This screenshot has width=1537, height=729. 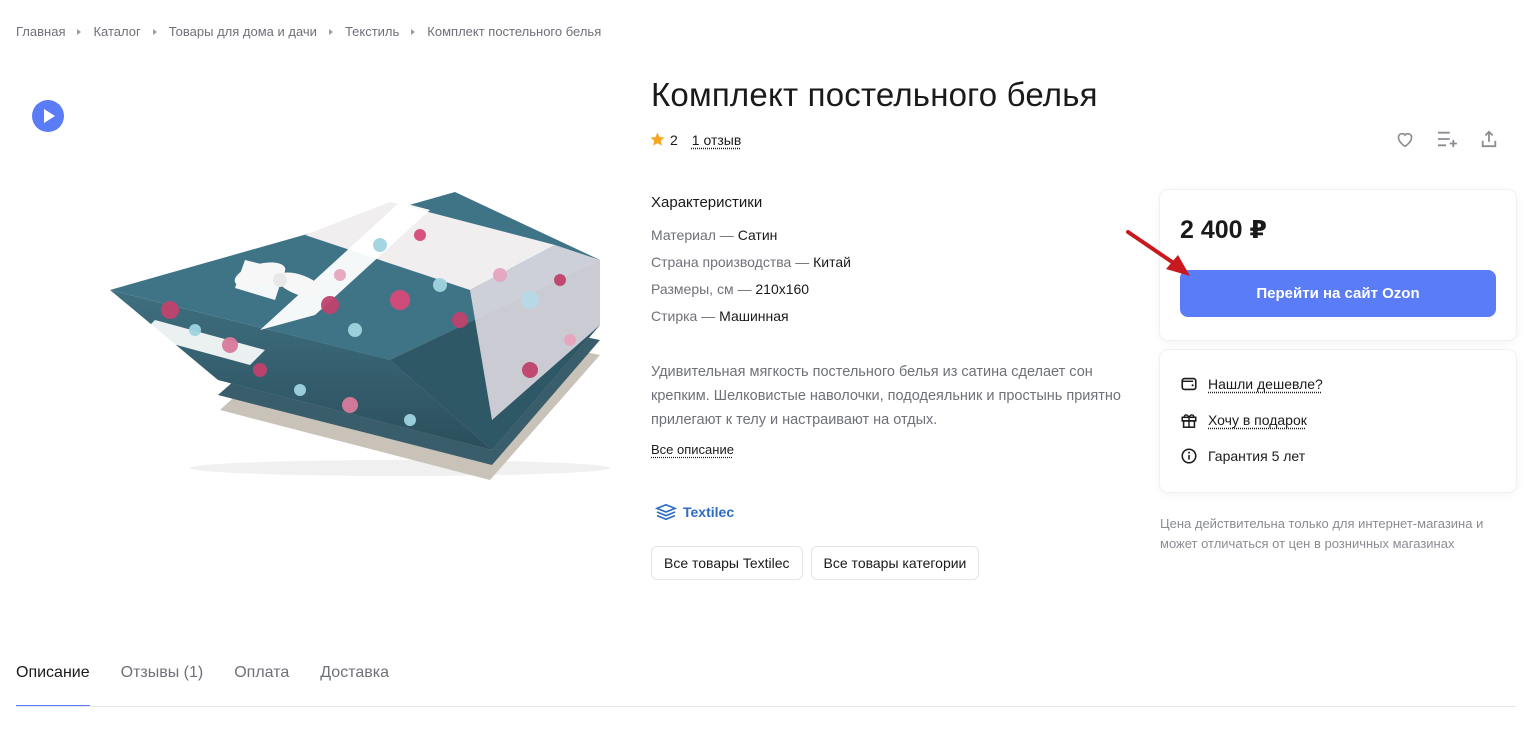 What do you see at coordinates (1489, 139) in the screenshot?
I see `share-icon` at bounding box center [1489, 139].